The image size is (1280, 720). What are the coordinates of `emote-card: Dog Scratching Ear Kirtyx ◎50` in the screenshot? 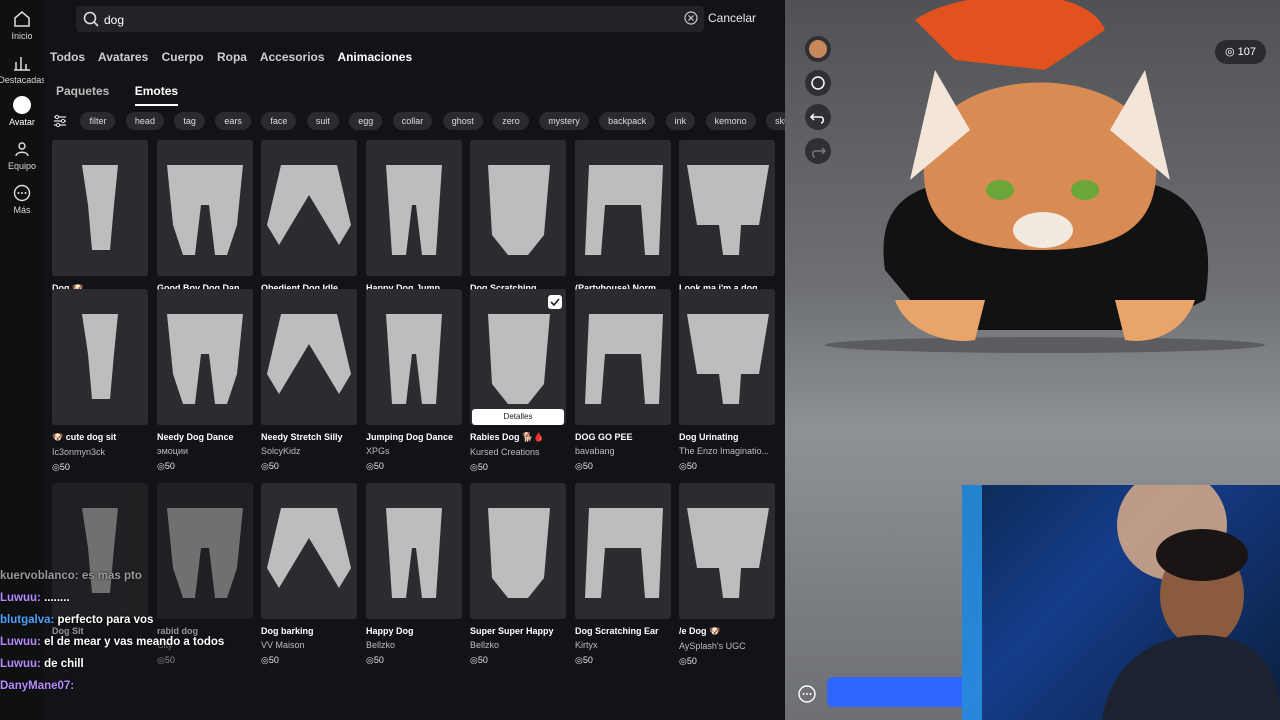 It's located at (624, 574).